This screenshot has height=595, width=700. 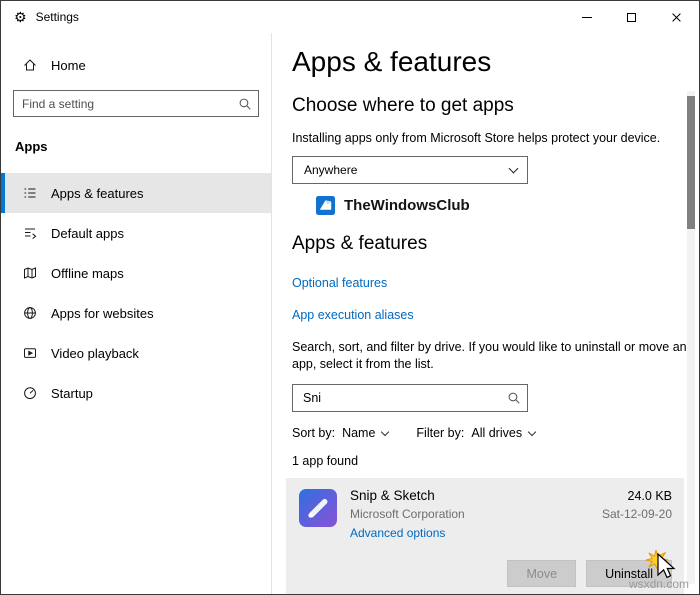 What do you see at coordinates (410, 170) in the screenshot?
I see `app-source-dropdown: Anywhere` at bounding box center [410, 170].